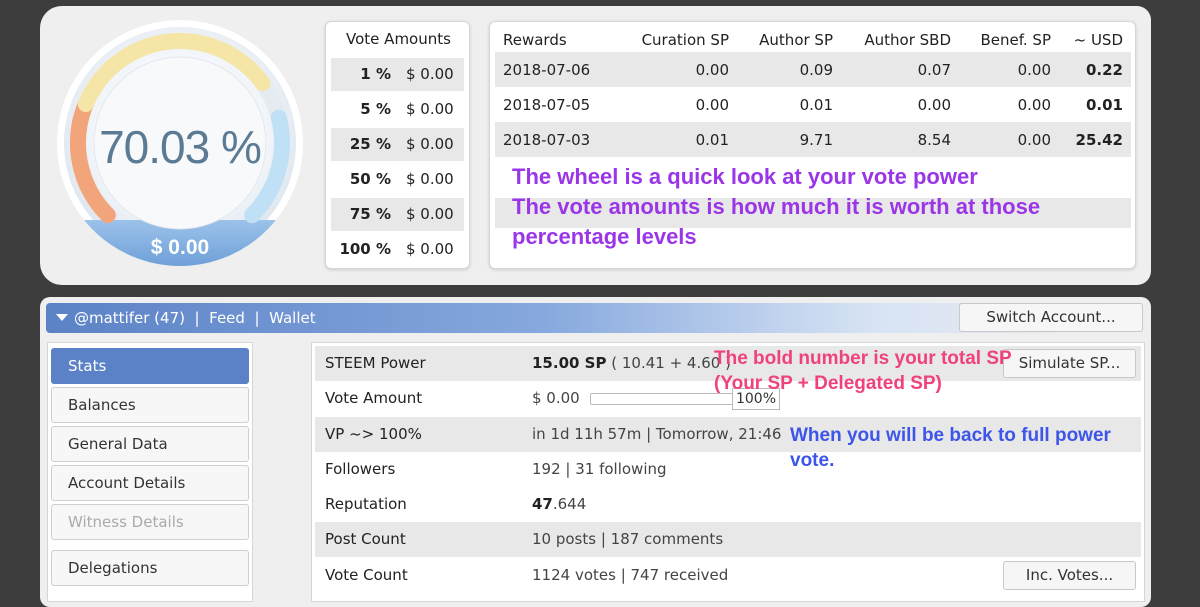  Describe the element at coordinates (950, 435) in the screenshot. I see `annotation-vp-line: When you will be back to full power` at that location.